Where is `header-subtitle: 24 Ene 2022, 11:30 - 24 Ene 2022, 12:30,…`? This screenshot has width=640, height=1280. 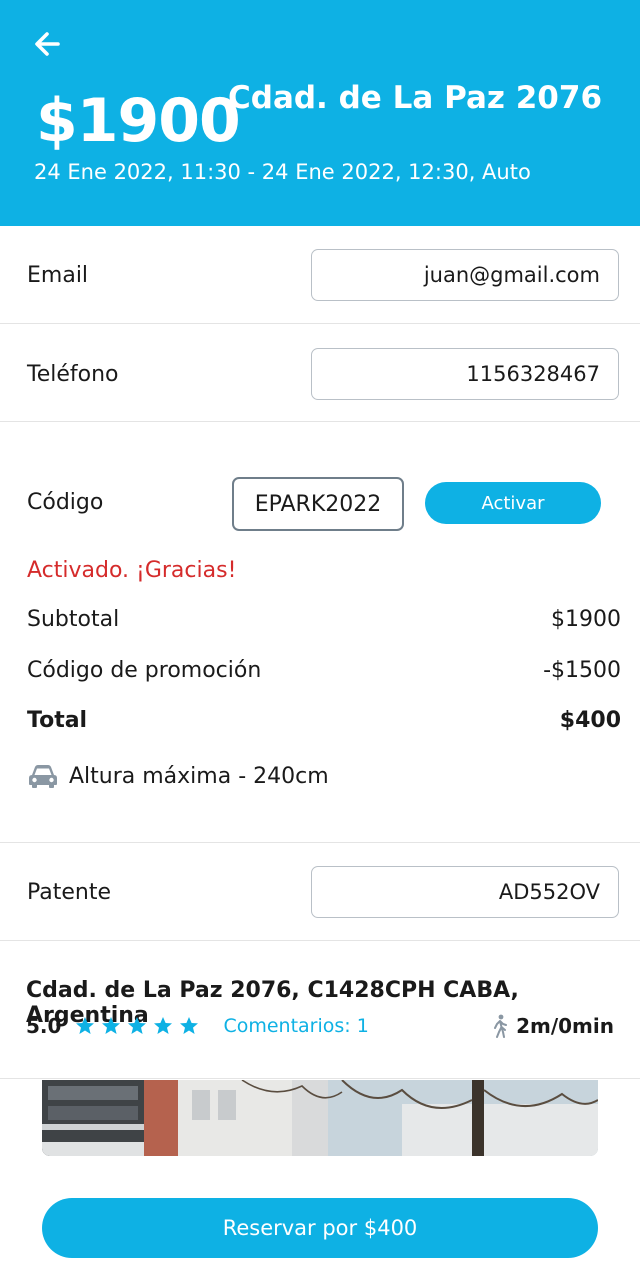
header-subtitle: 24 Ene 2022, 11:30 - 24 Ene 2022, 12:30,… is located at coordinates (282, 172).